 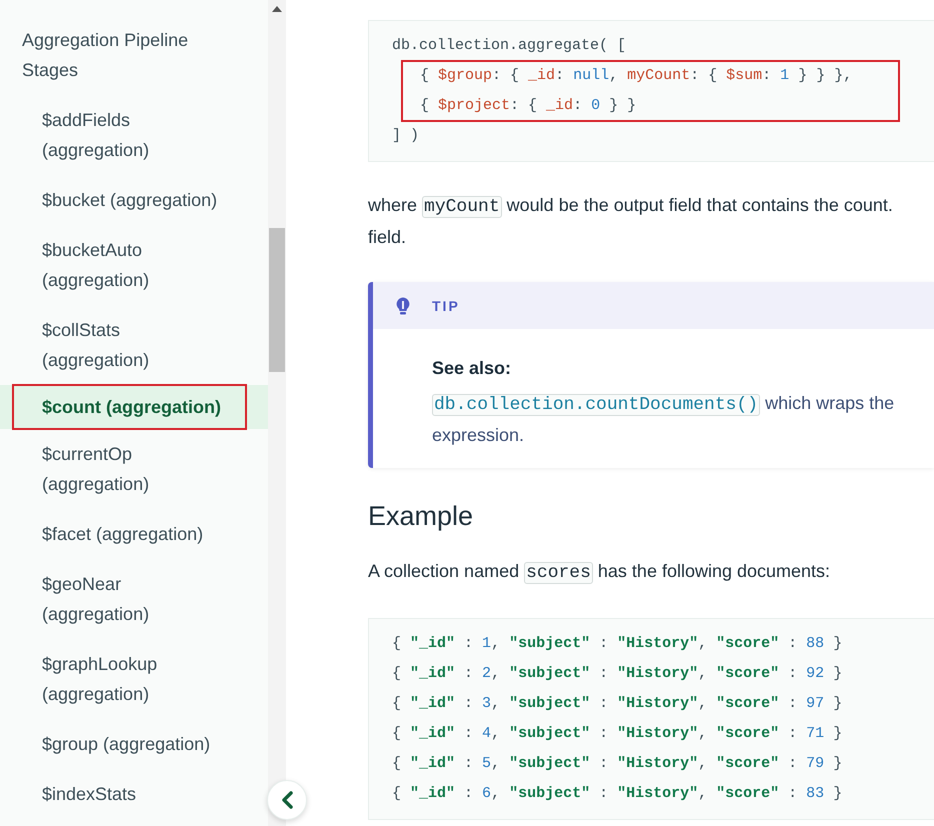 I want to click on nav-item: $currentOp (aggregation), so click(x=129, y=469).